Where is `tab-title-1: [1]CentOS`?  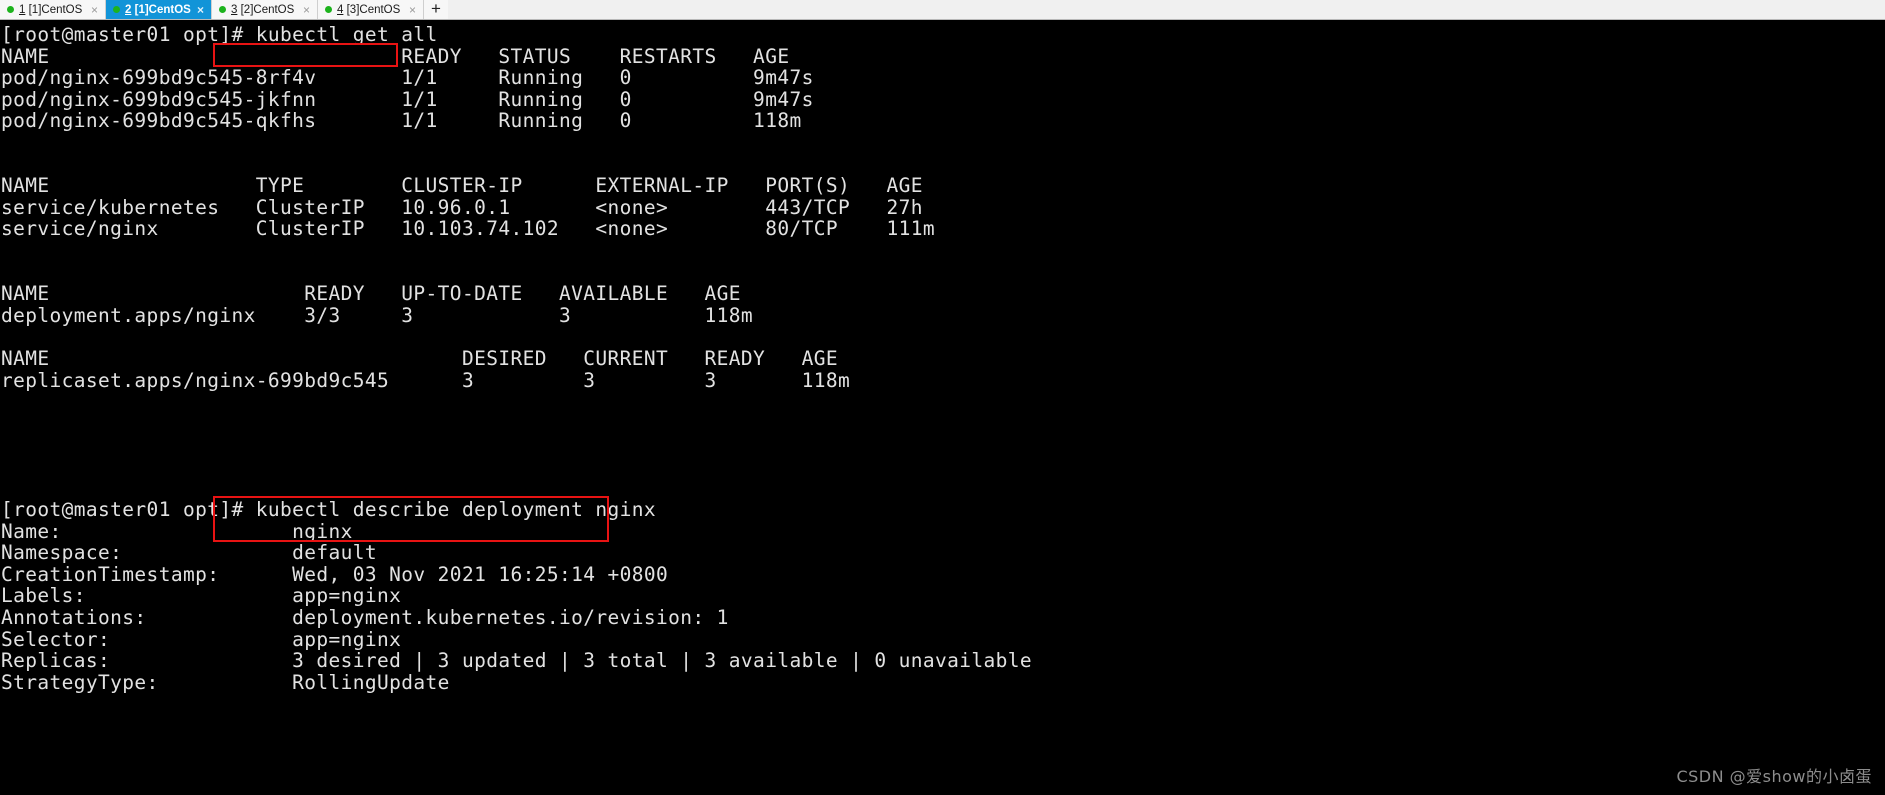 tab-title-1: [1]CentOS is located at coordinates (55, 9).